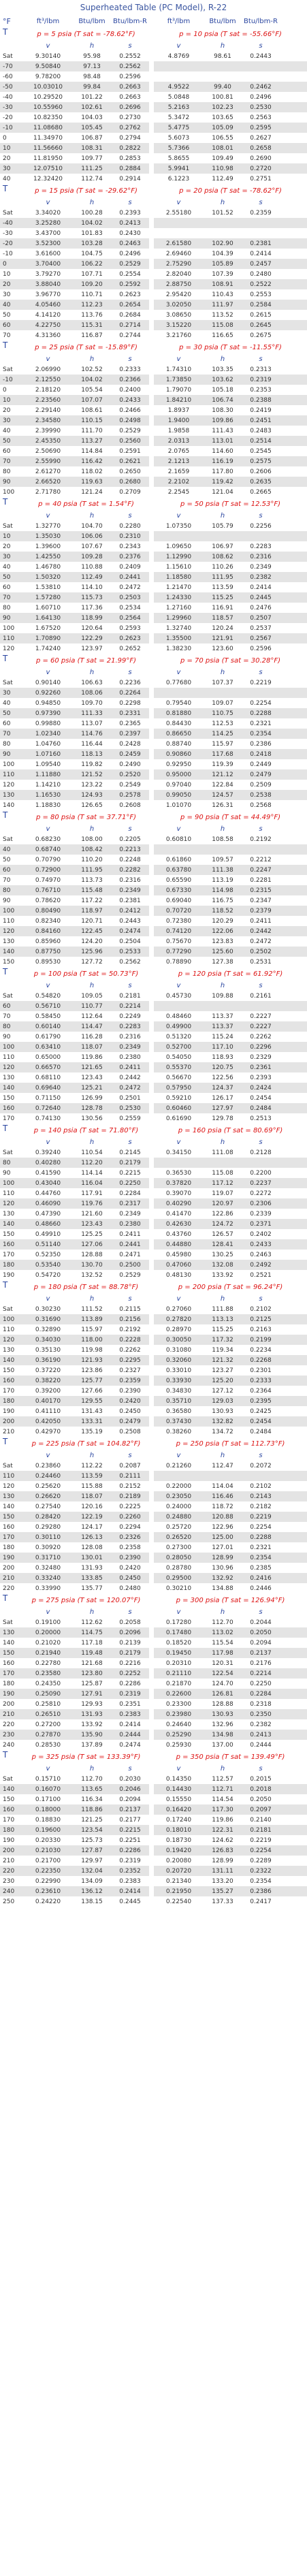 The width and height of the screenshot is (307, 2576). I want to click on row-entropy-left: 0.2366, so click(130, 380).